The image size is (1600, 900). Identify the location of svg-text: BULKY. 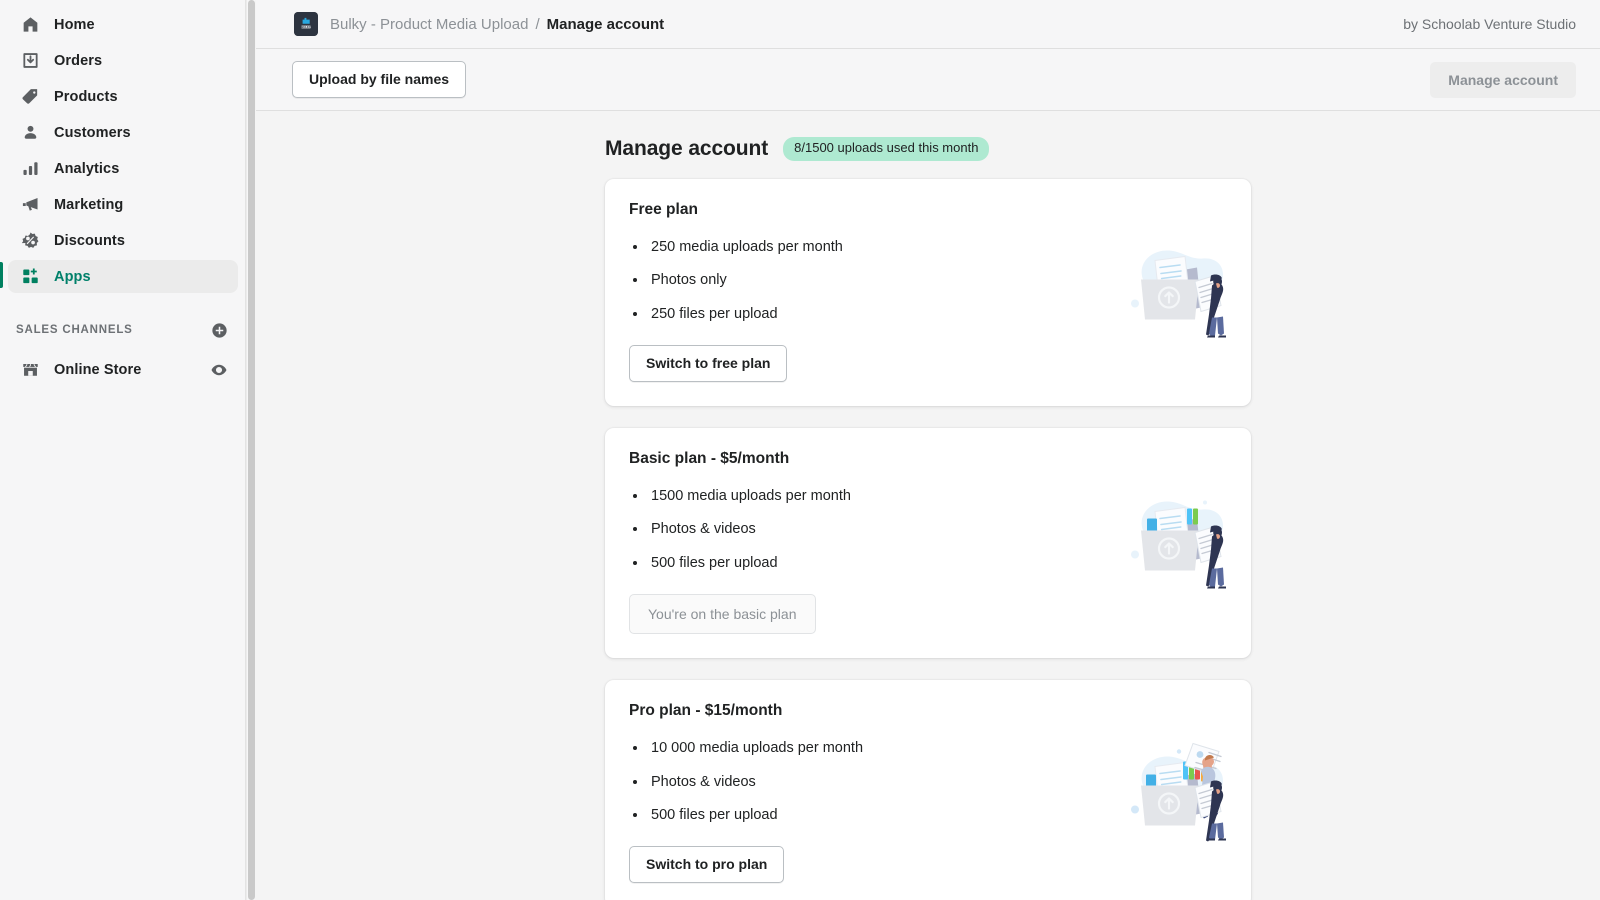
(306, 27).